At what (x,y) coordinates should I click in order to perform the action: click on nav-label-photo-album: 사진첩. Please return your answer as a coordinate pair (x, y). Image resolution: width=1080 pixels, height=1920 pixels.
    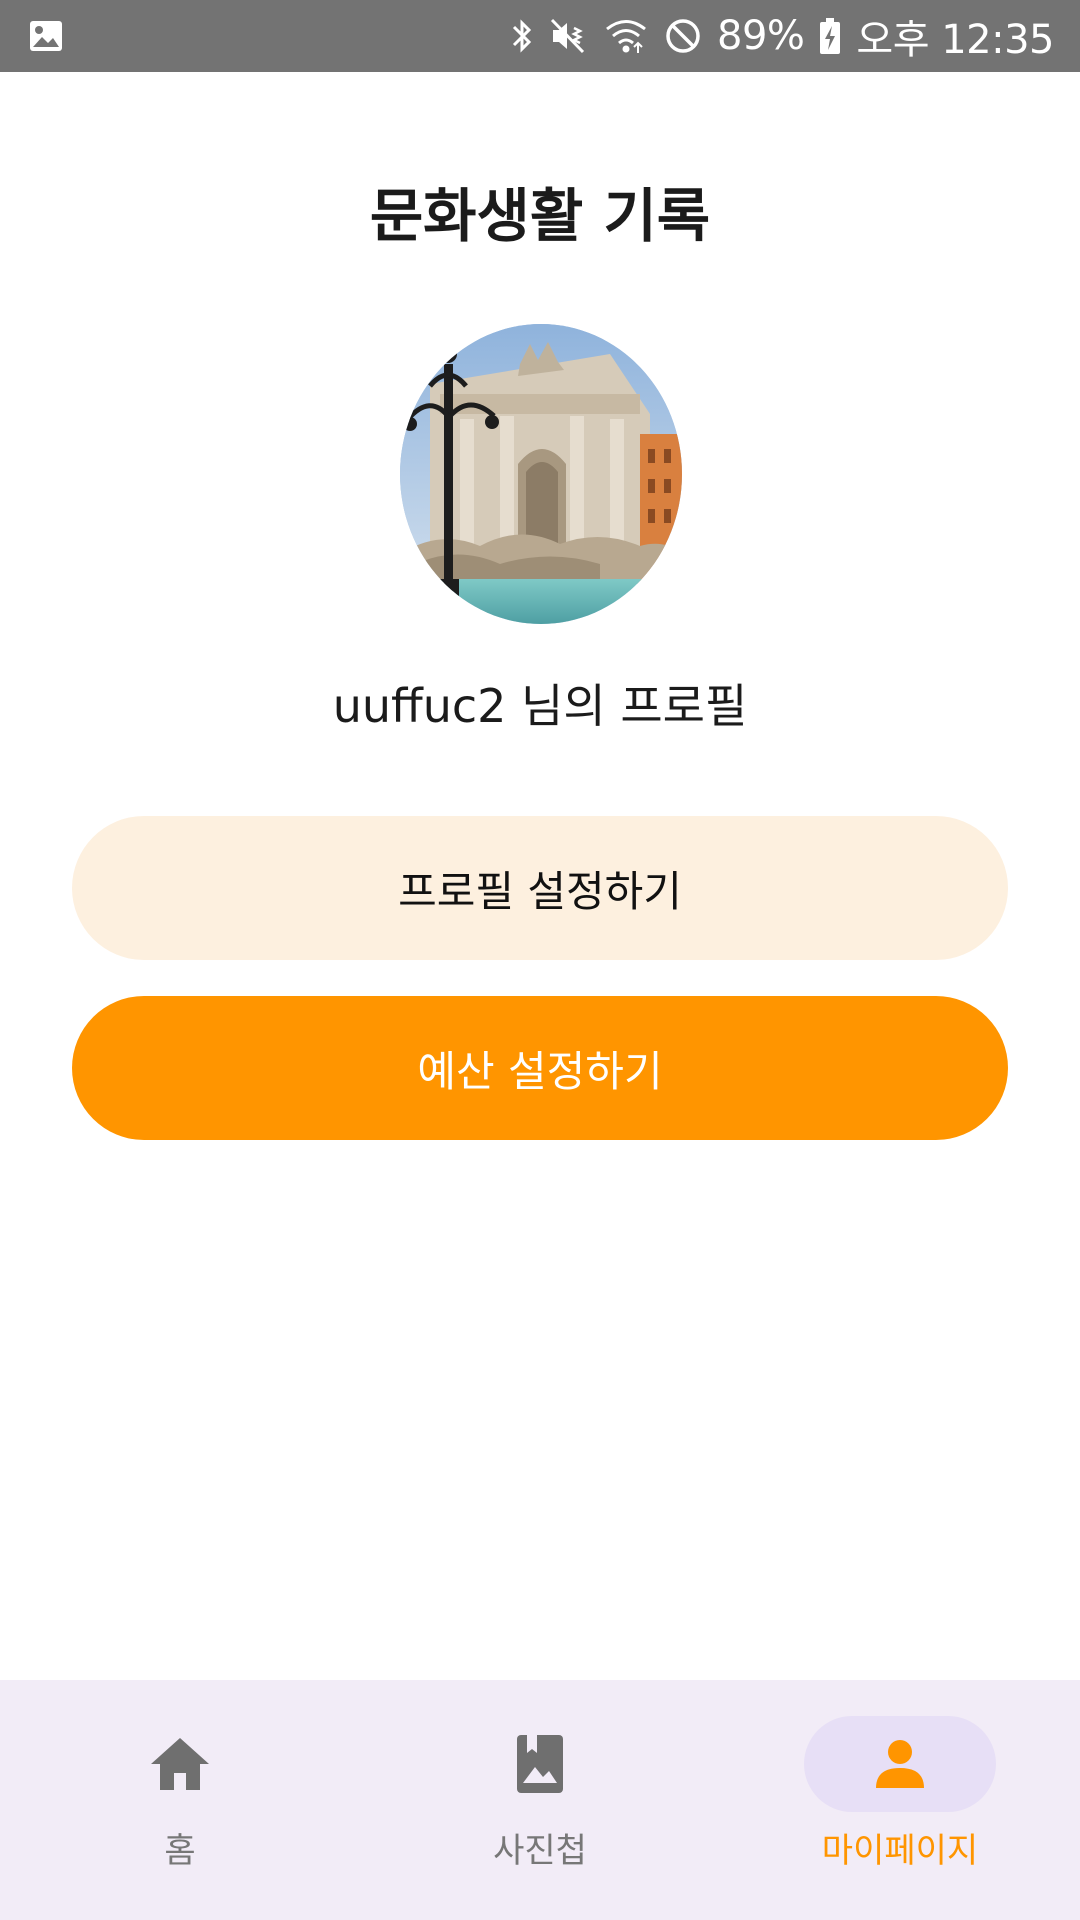
    Looking at the image, I should click on (540, 1851).